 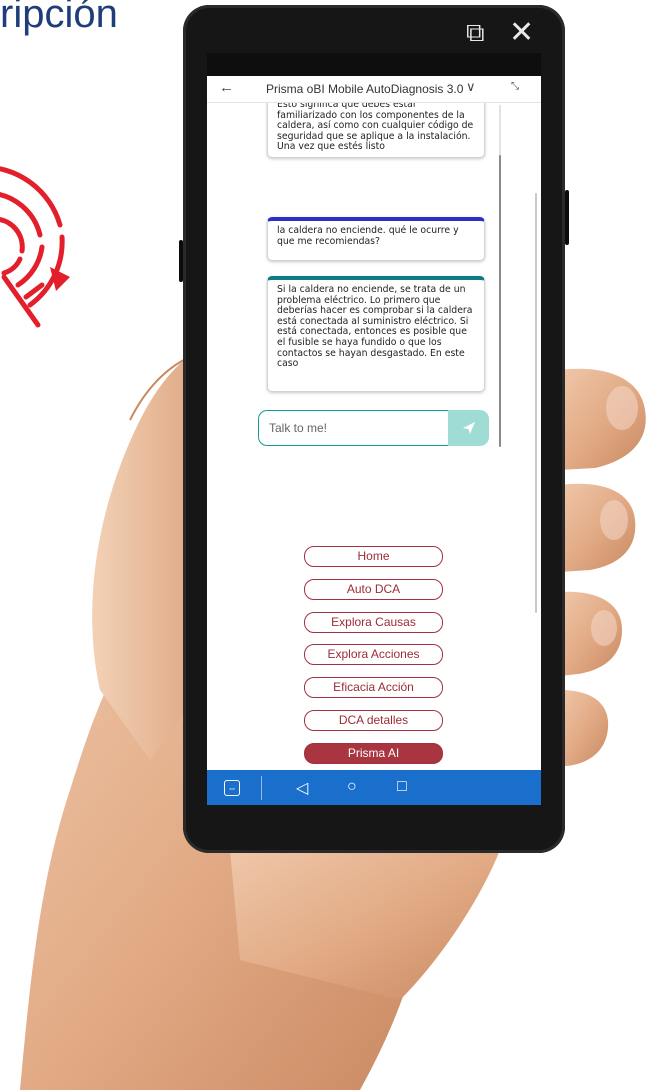 I want to click on nav-button-auto-dca: Auto DCA, so click(x=373, y=589).